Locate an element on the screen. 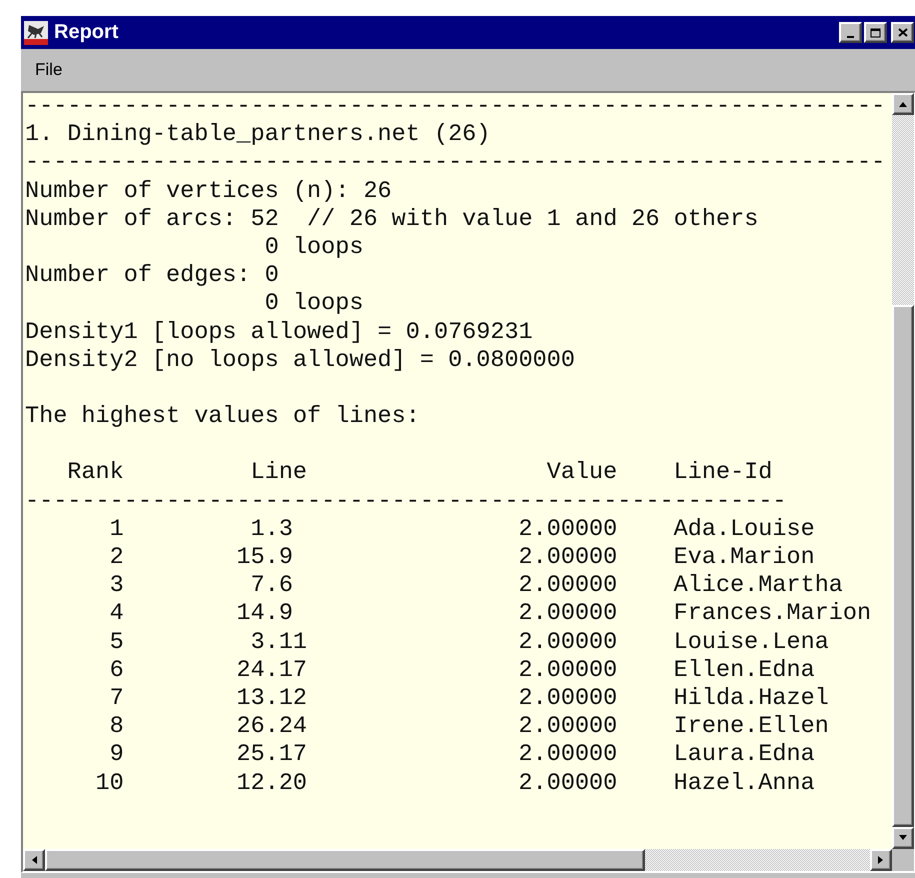  table-cell: 13.12 is located at coordinates (272, 699).